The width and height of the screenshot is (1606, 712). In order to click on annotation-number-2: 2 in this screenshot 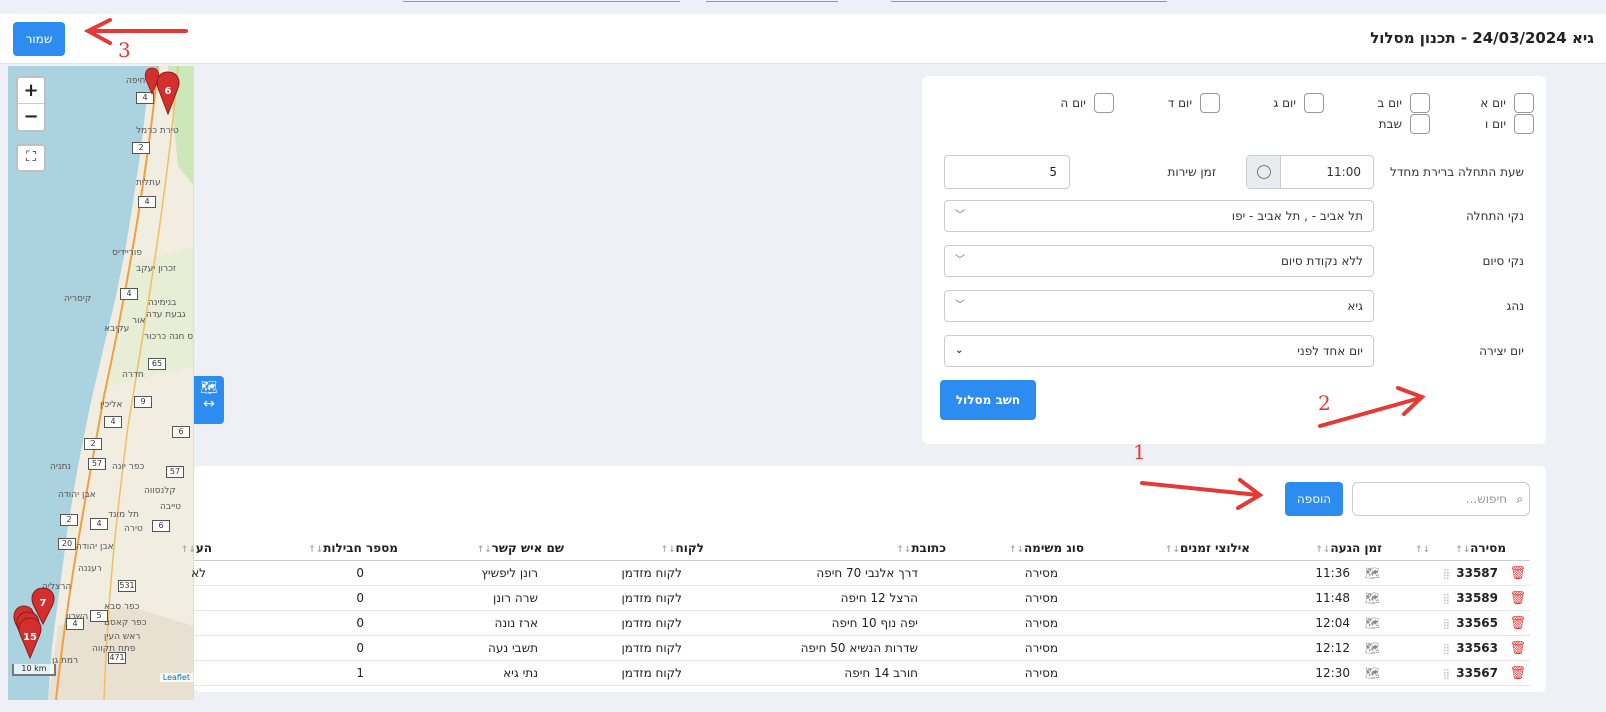, I will do `click(1324, 403)`.